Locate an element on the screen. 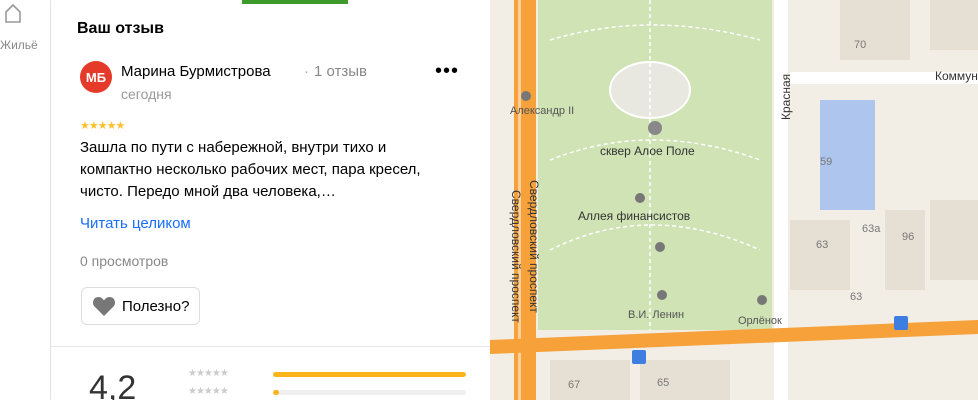  review-stars: ★★★★★ is located at coordinates (102, 126).